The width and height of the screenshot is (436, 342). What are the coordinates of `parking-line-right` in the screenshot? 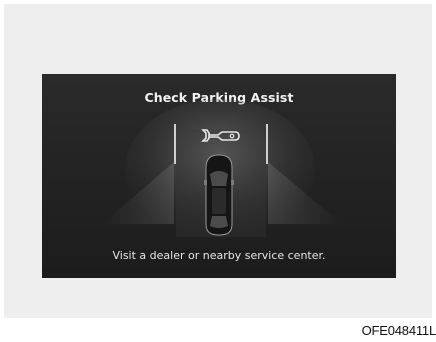 It's located at (267, 144).